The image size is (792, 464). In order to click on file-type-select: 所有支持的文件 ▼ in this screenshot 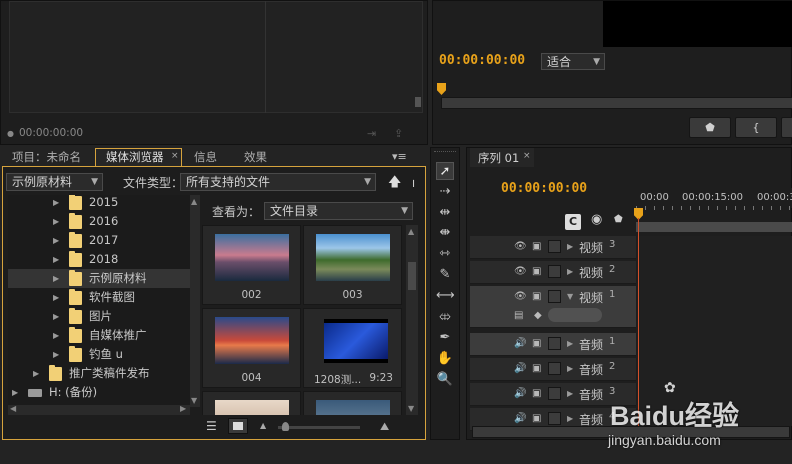, I will do `click(278, 182)`.